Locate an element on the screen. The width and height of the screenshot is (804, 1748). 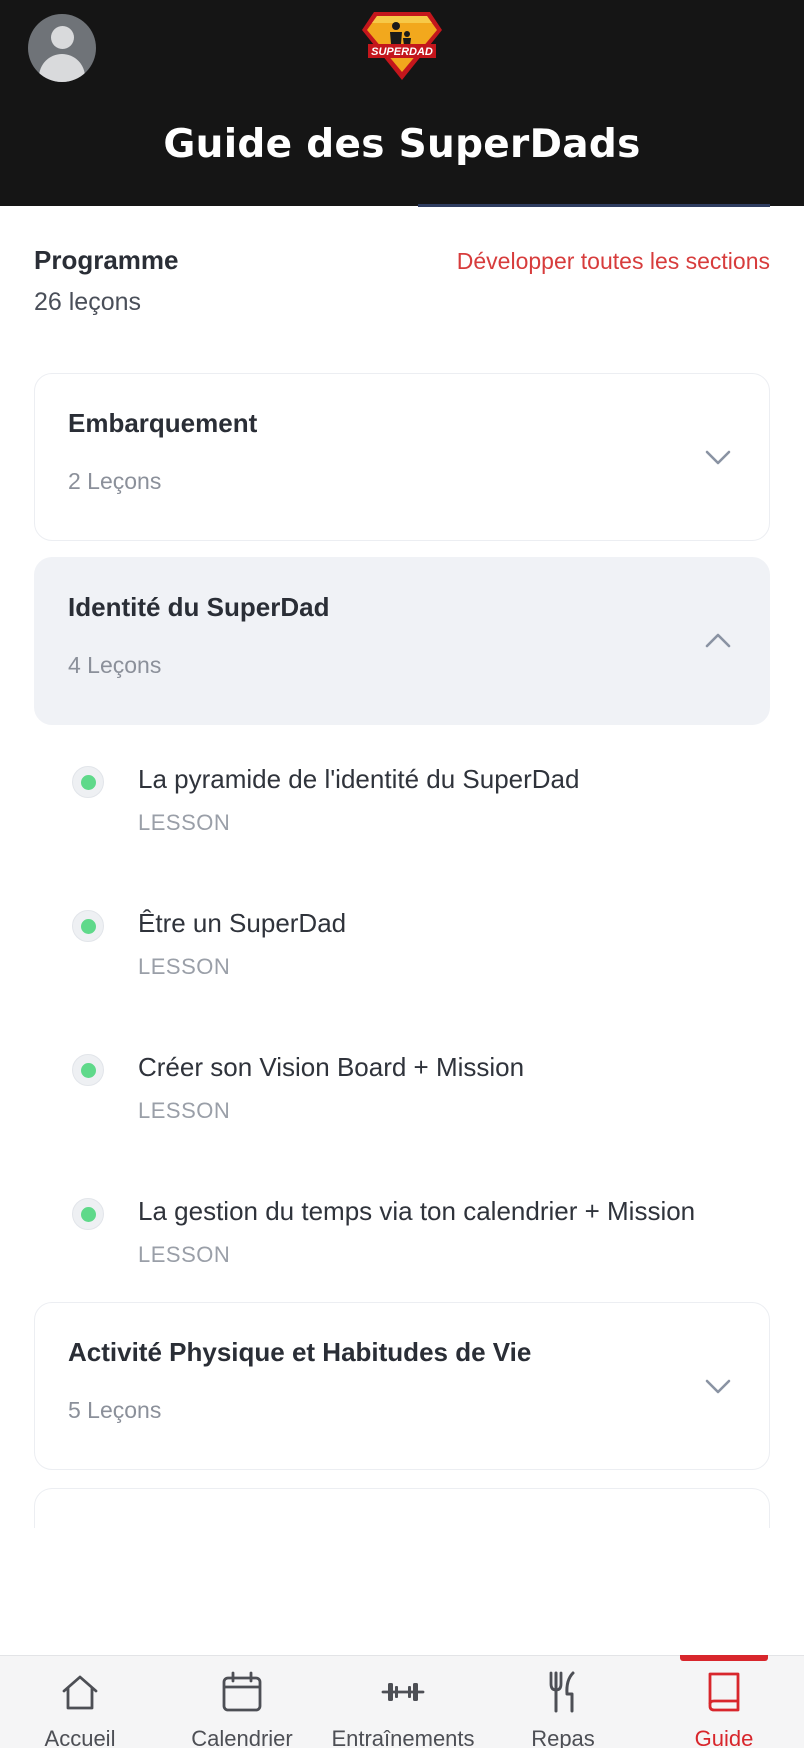
avatar-body-shape is located at coordinates (62, 68).